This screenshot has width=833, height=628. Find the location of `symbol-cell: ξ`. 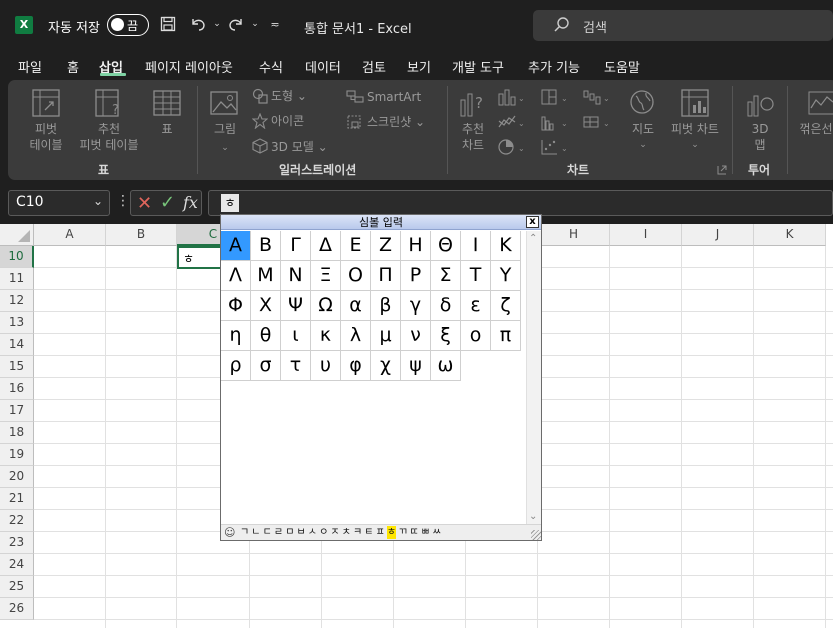

symbol-cell: ξ is located at coordinates (446, 336).